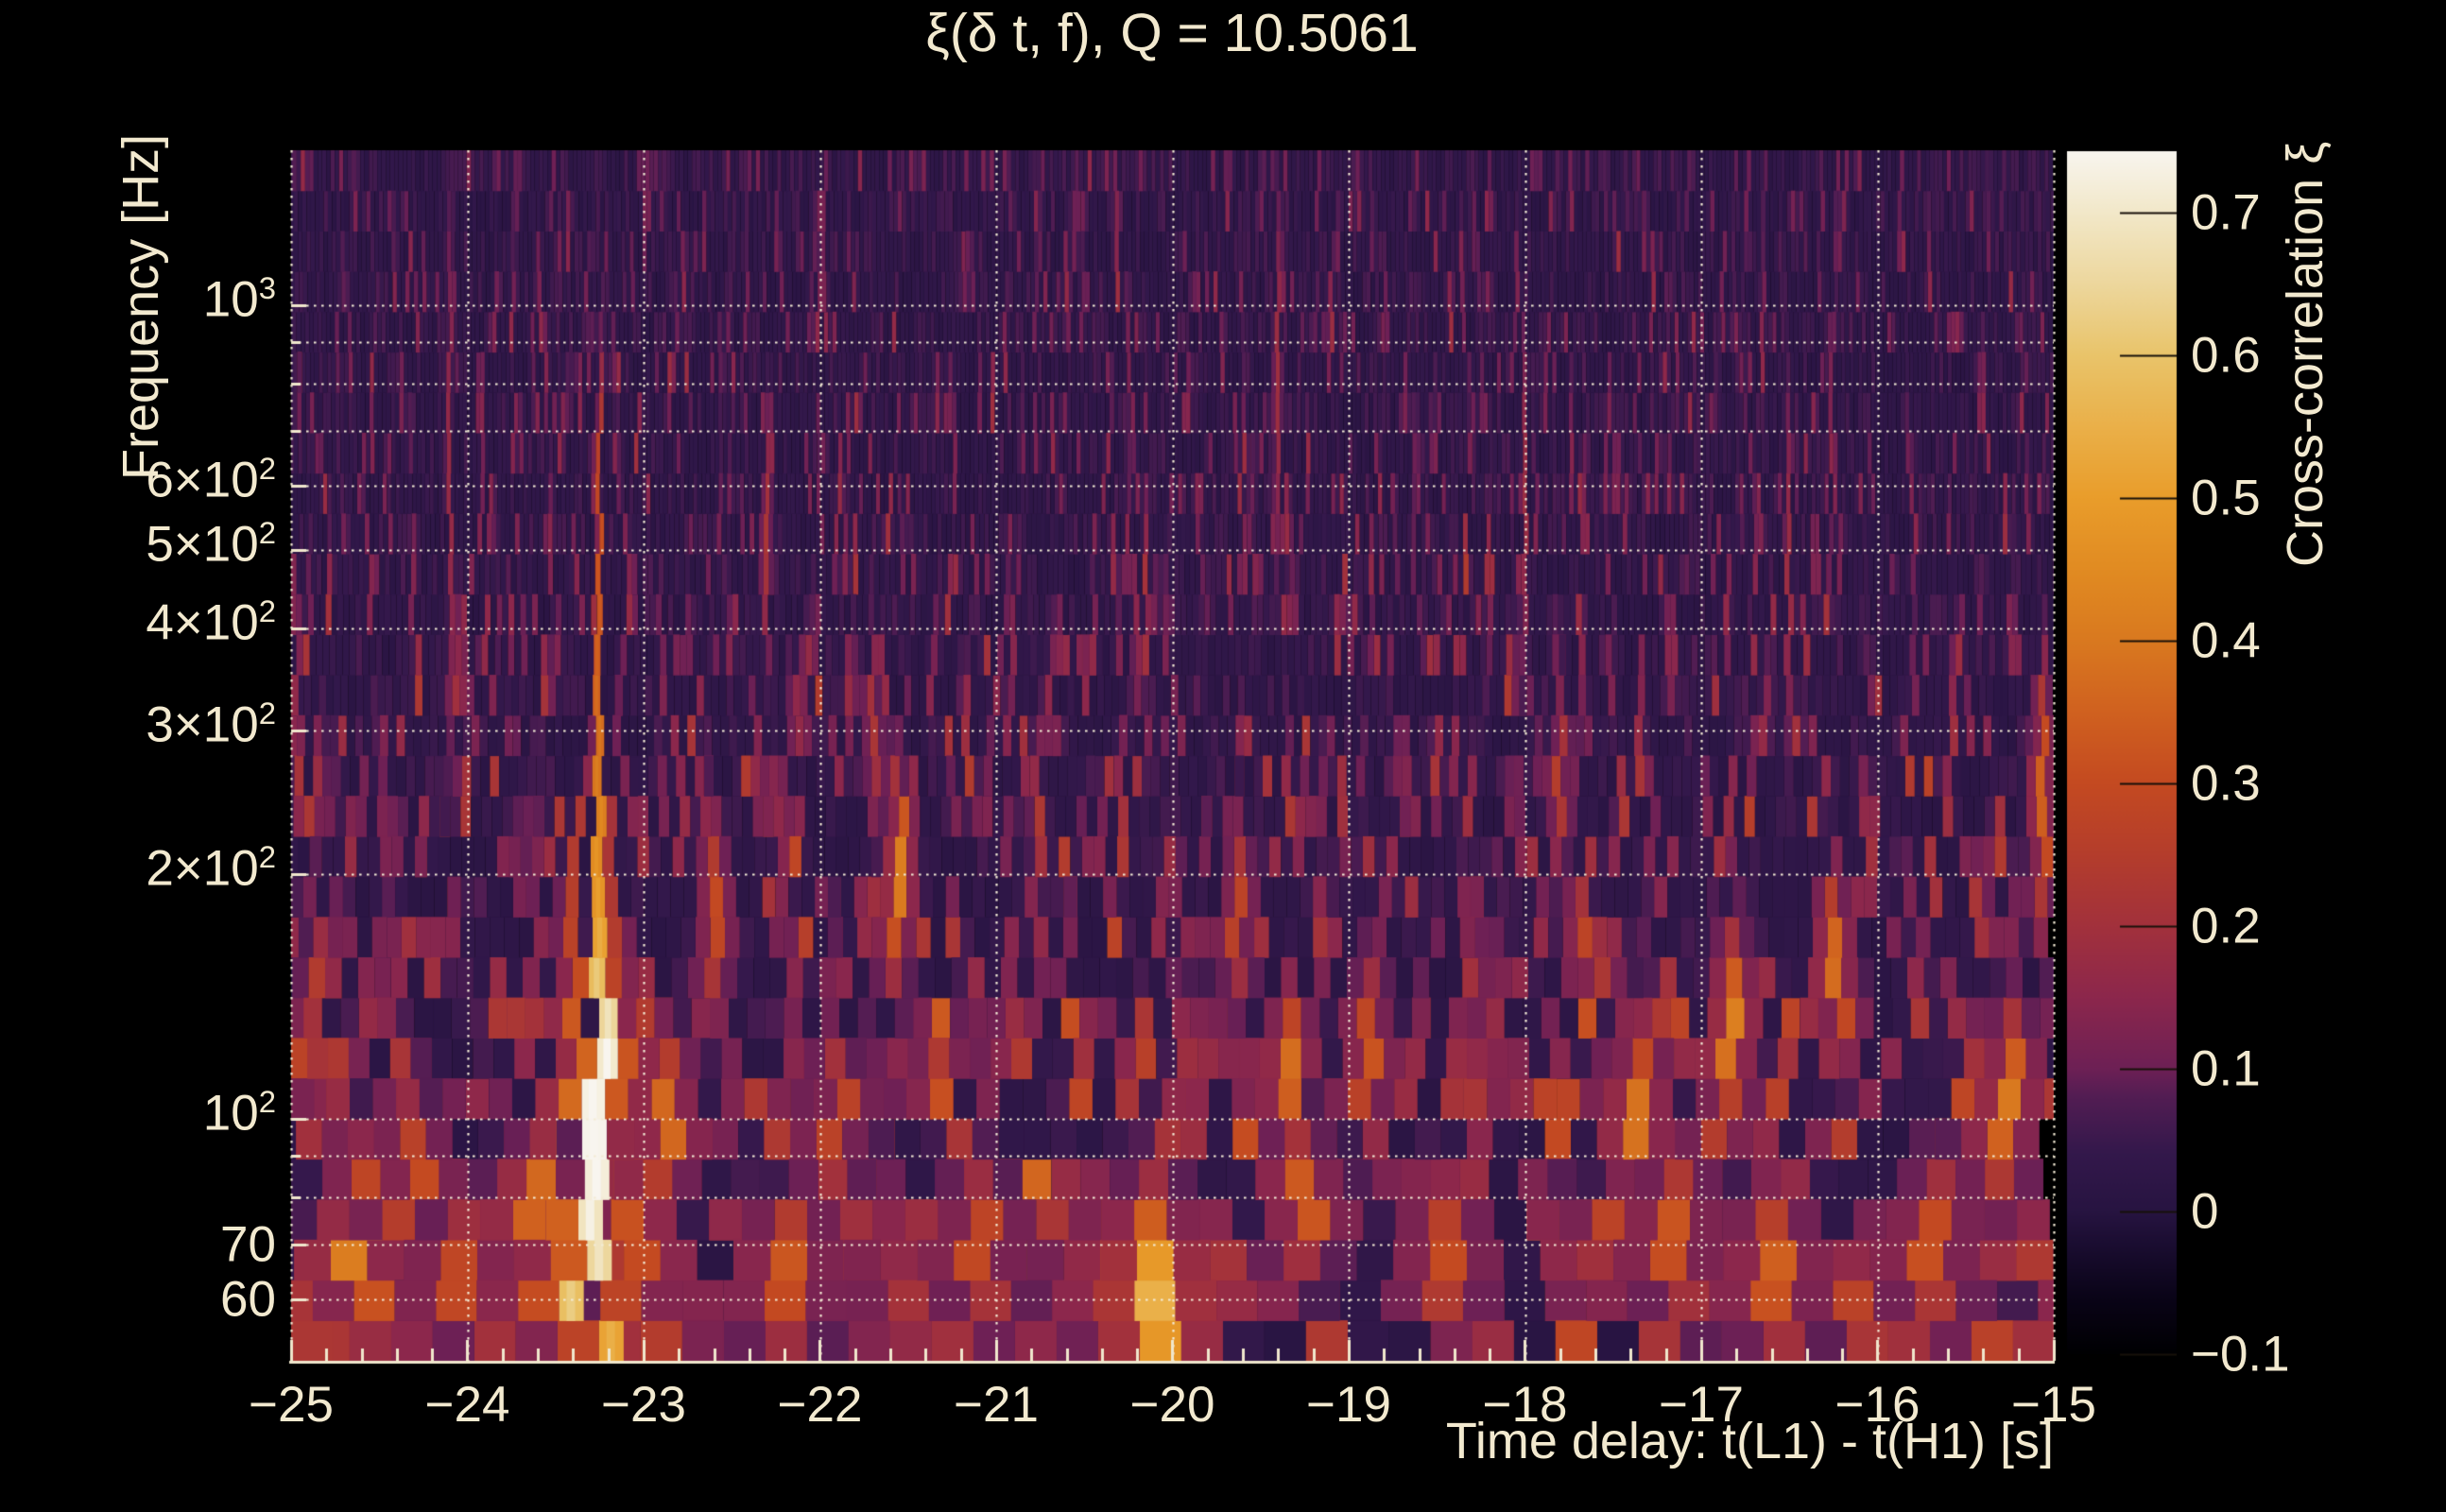 Image resolution: width=2446 pixels, height=1512 pixels. What do you see at coordinates (467, 1405) in the screenshot?
I see `x-tick-label: −24` at bounding box center [467, 1405].